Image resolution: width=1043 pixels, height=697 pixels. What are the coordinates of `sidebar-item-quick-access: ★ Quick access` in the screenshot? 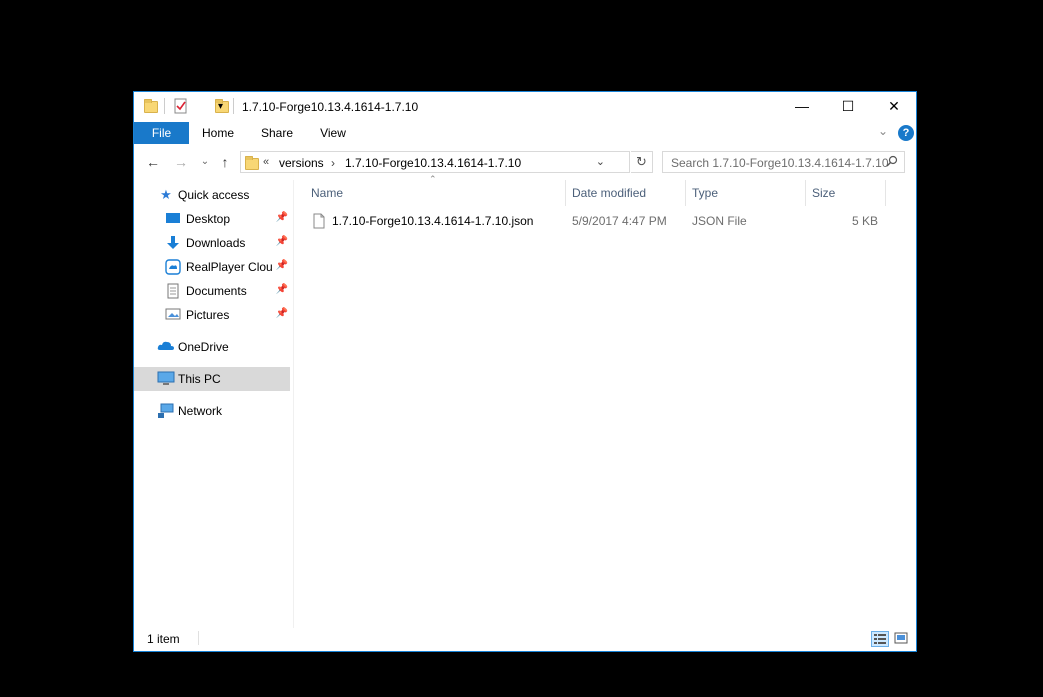 It's located at (212, 195).